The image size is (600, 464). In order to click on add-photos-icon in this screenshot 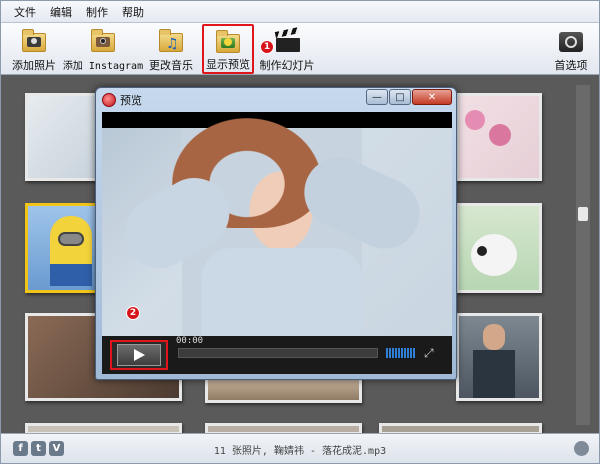, I will do `click(34, 41)`.